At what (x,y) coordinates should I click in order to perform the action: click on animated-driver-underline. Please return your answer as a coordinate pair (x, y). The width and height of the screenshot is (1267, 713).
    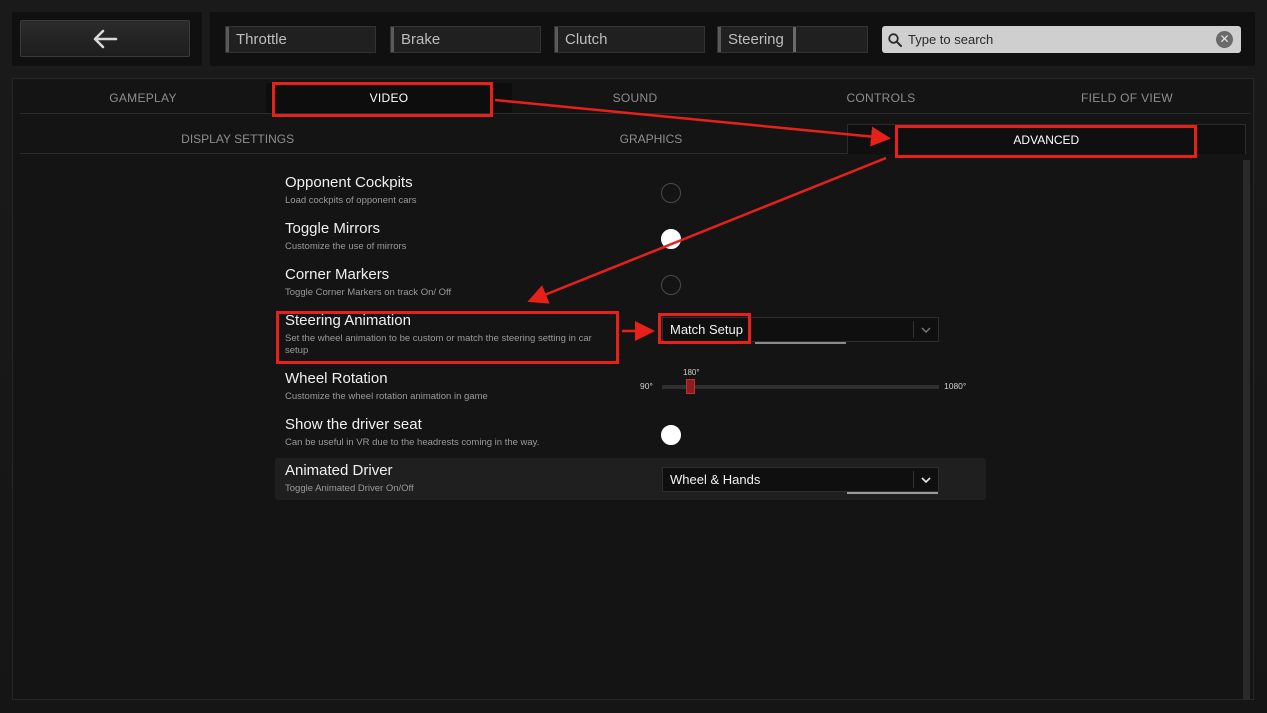
    Looking at the image, I should click on (892, 493).